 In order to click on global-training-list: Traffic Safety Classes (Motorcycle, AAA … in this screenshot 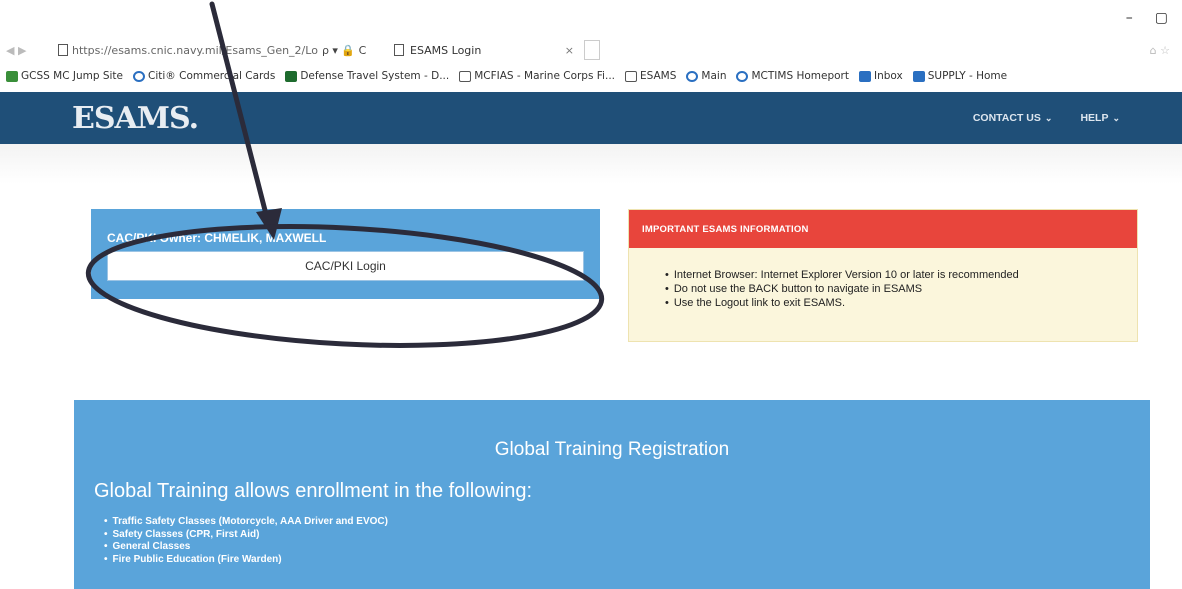, I will do `click(246, 541)`.